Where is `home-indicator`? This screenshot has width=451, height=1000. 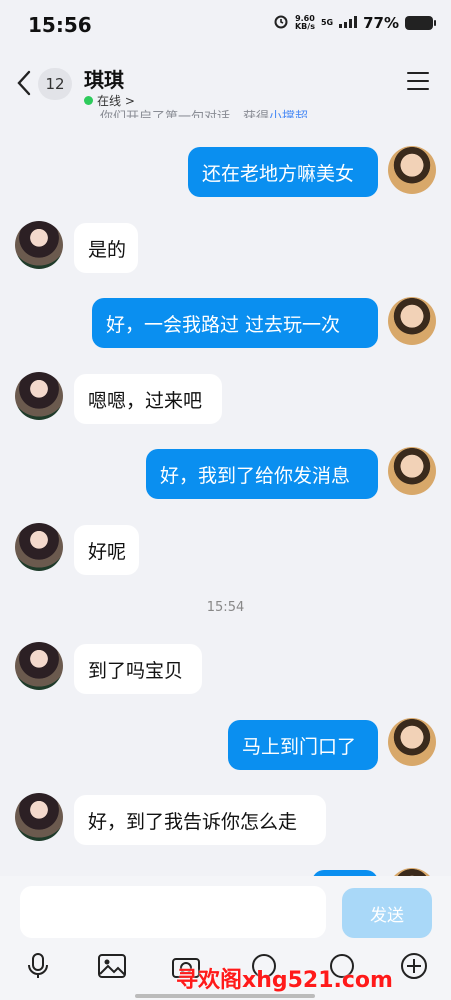 home-indicator is located at coordinates (225, 996).